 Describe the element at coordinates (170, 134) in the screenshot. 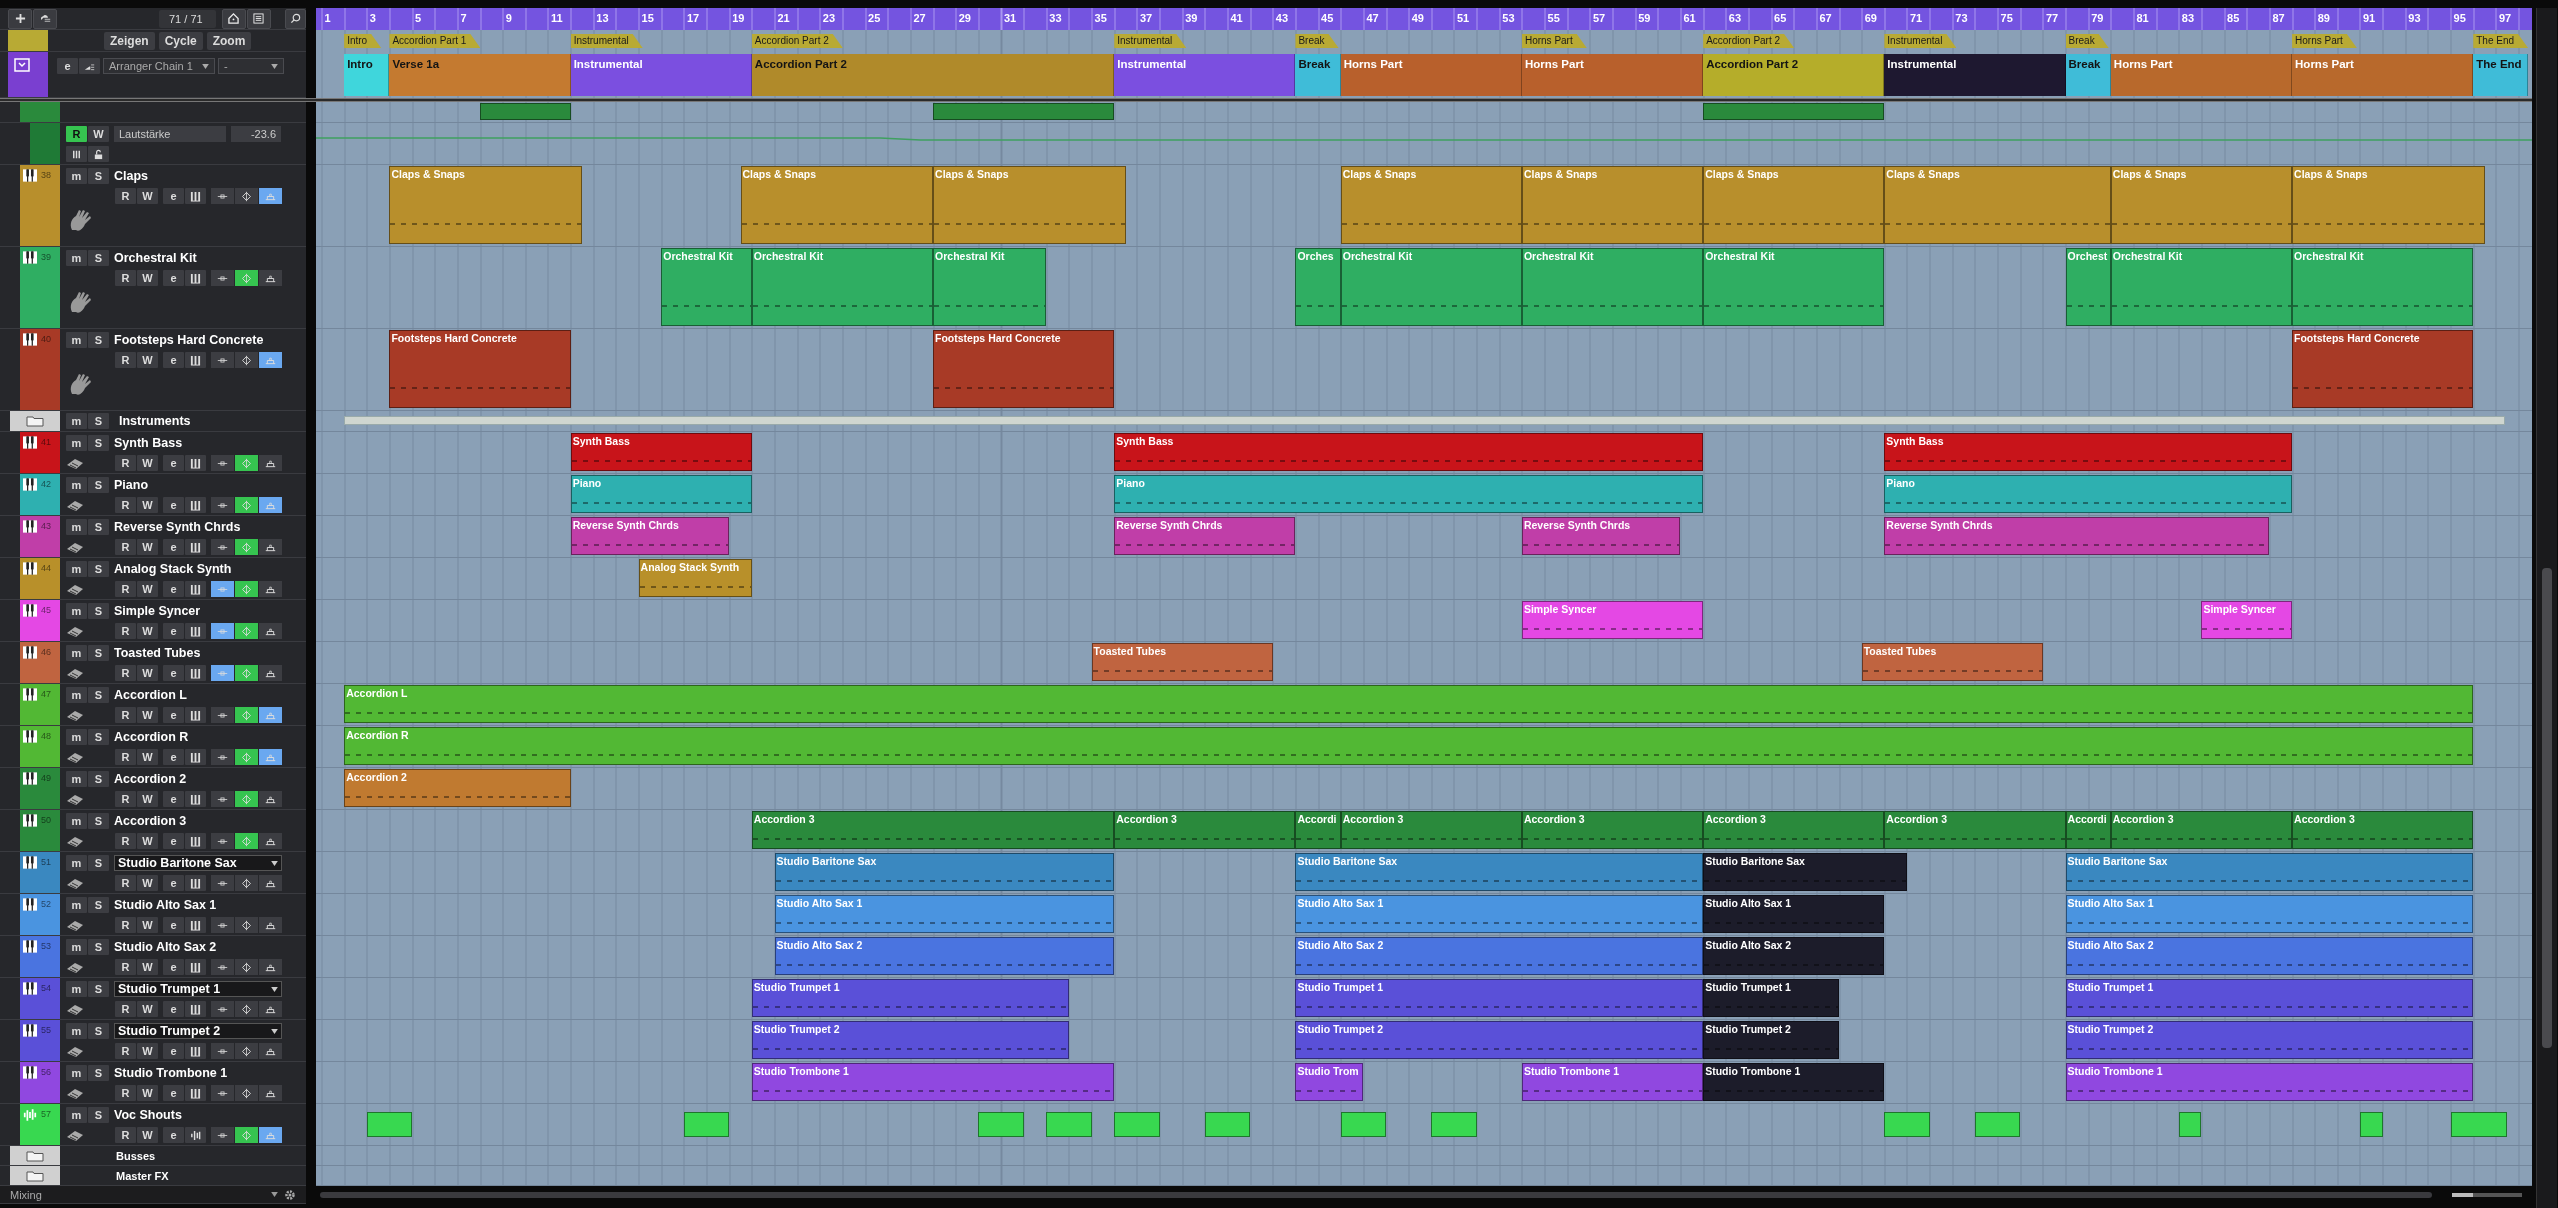

I see `automation-parameter-dropdown: Lautstärke` at that location.